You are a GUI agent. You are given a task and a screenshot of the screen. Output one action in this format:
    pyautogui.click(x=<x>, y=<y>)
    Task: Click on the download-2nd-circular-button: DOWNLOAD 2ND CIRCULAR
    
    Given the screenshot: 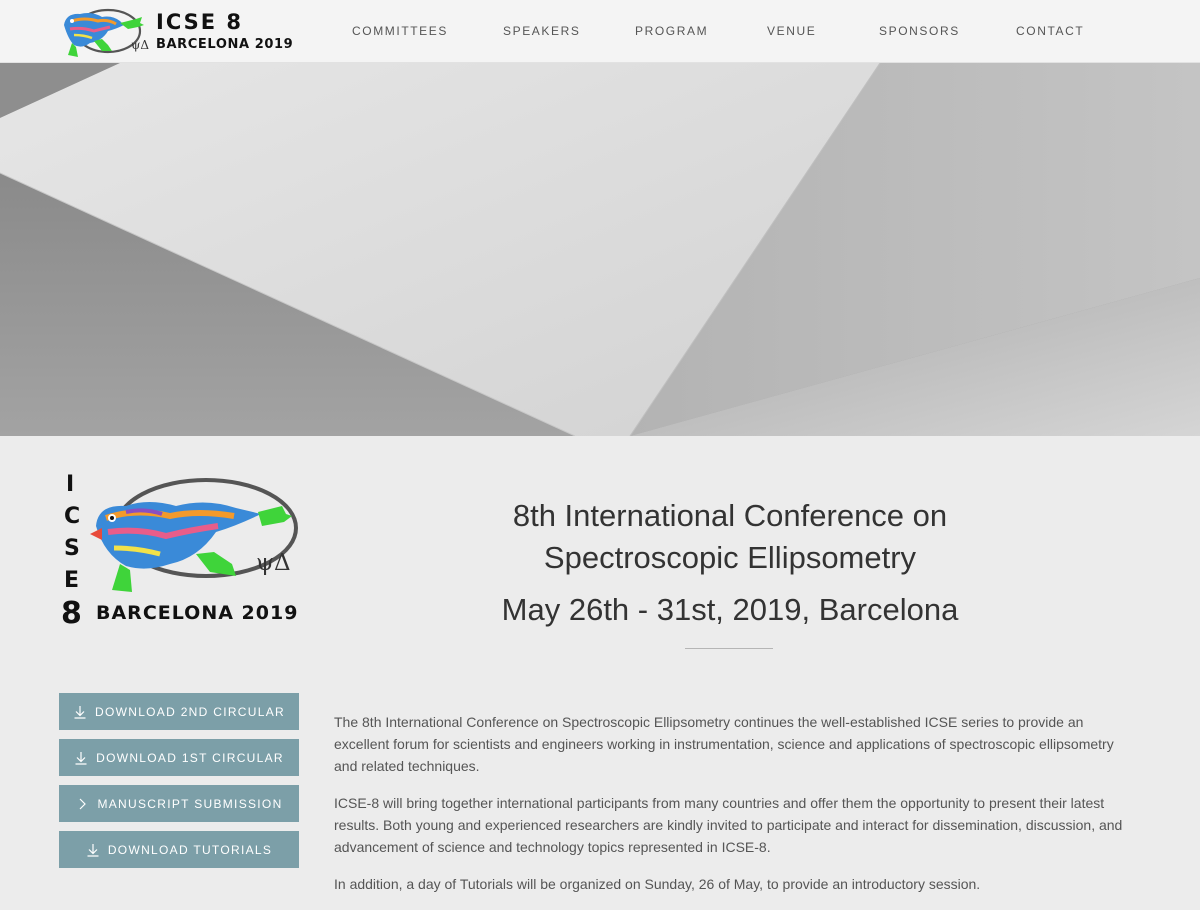 What is the action you would take?
    pyautogui.click(x=179, y=711)
    